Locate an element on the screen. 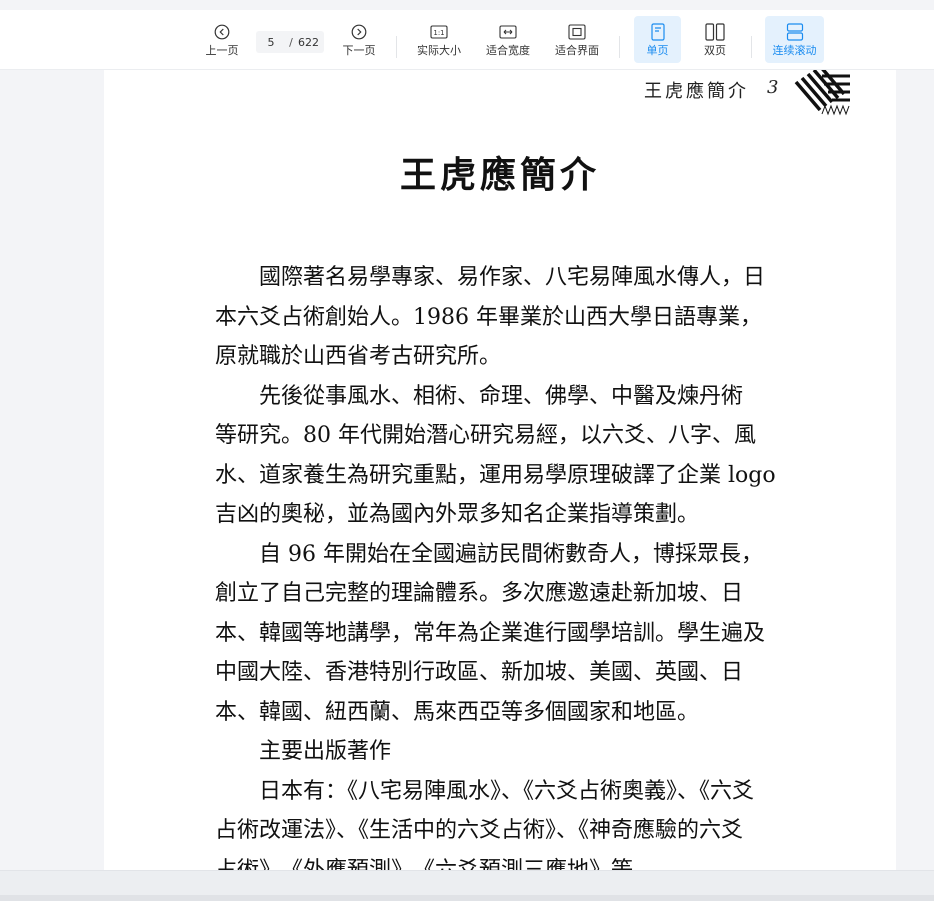 The height and width of the screenshot is (901, 934). text-line: 先後從事風水、相術、命理、佛學、中醫及煉丹術 is located at coordinates (501, 396).